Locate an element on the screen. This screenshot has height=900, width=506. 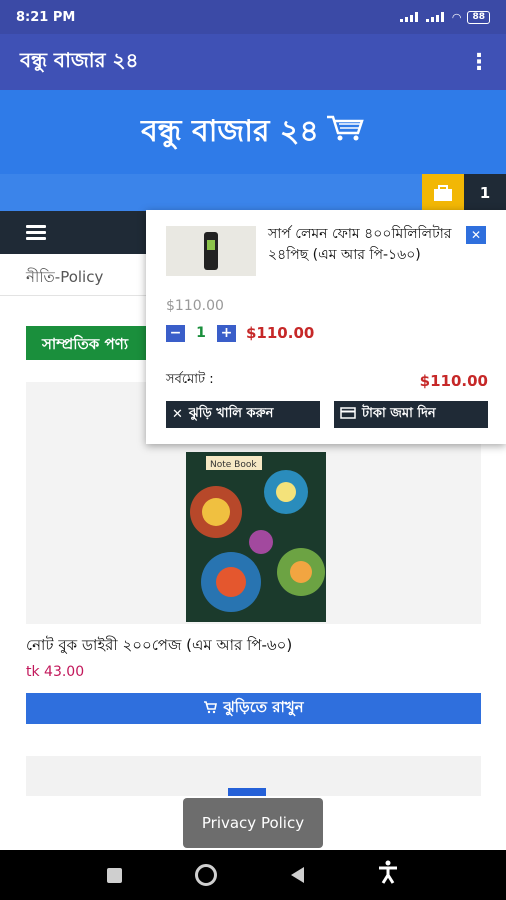
status-icons: ◠ 88 is located at coordinates (444, 17).